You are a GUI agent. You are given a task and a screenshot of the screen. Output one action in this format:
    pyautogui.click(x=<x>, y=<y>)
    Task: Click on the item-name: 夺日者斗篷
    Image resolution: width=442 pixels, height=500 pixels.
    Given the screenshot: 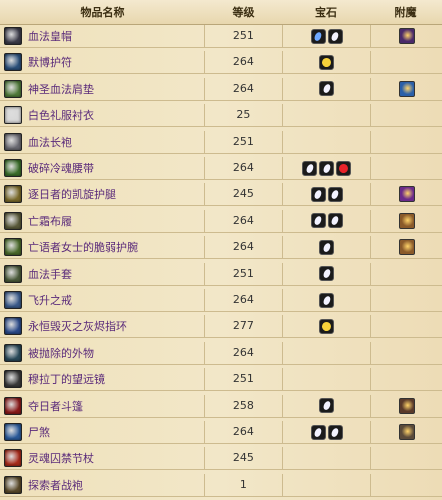 What is the action you would take?
    pyautogui.click(x=55, y=406)
    